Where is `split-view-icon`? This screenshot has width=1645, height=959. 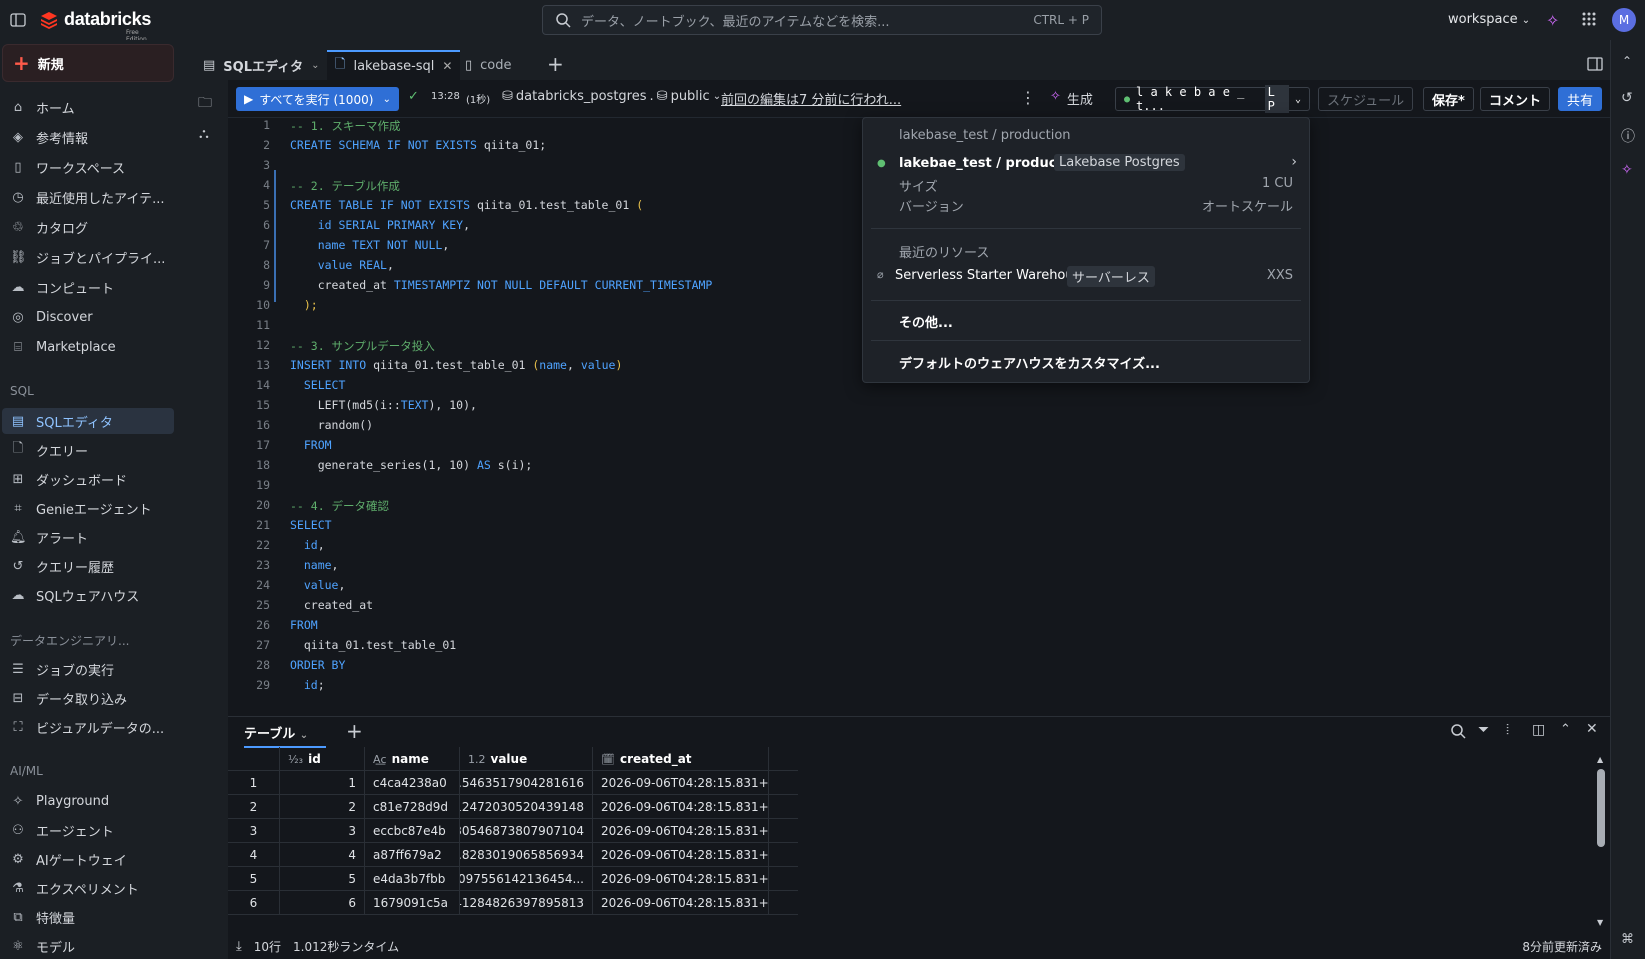 split-view-icon is located at coordinates (1595, 64).